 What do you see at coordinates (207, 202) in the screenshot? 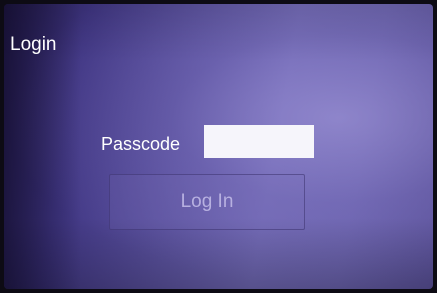
I see `log-in-button: Log In` at bounding box center [207, 202].